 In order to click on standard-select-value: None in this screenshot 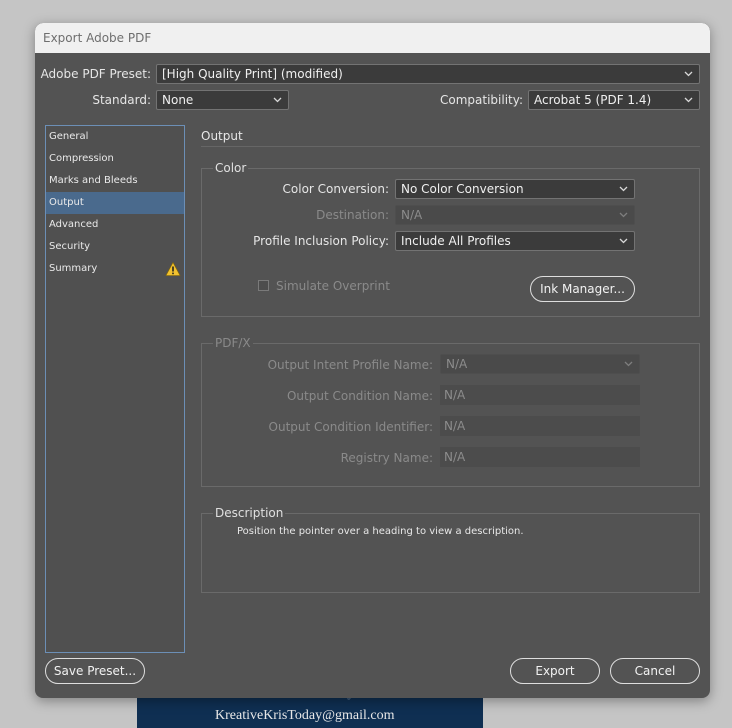, I will do `click(178, 100)`.